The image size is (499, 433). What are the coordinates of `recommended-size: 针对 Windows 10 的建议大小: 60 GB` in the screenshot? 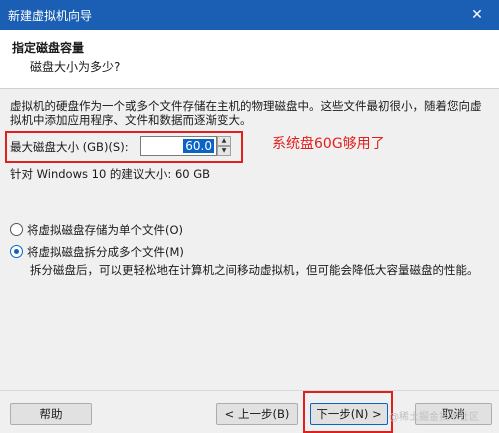 It's located at (110, 174).